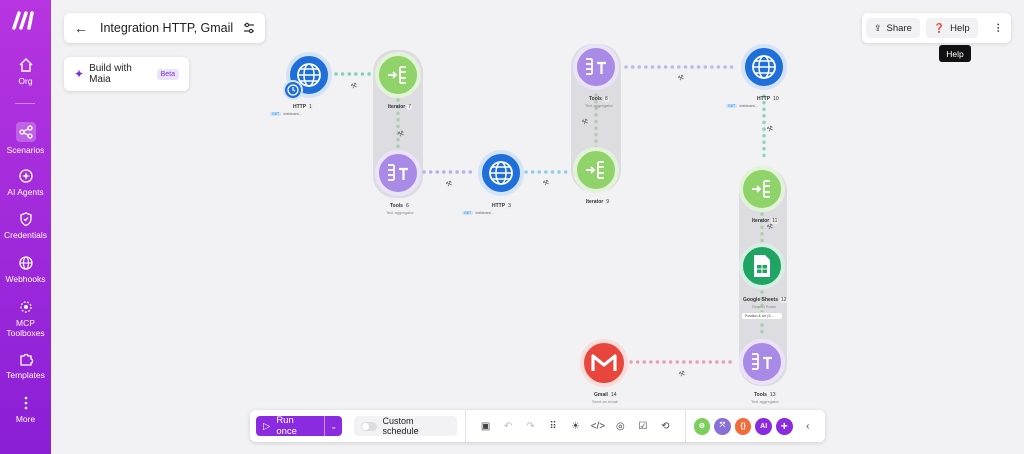  I want to click on build-with-maia-button: ✦ Build with Maia Beta, so click(126, 74).